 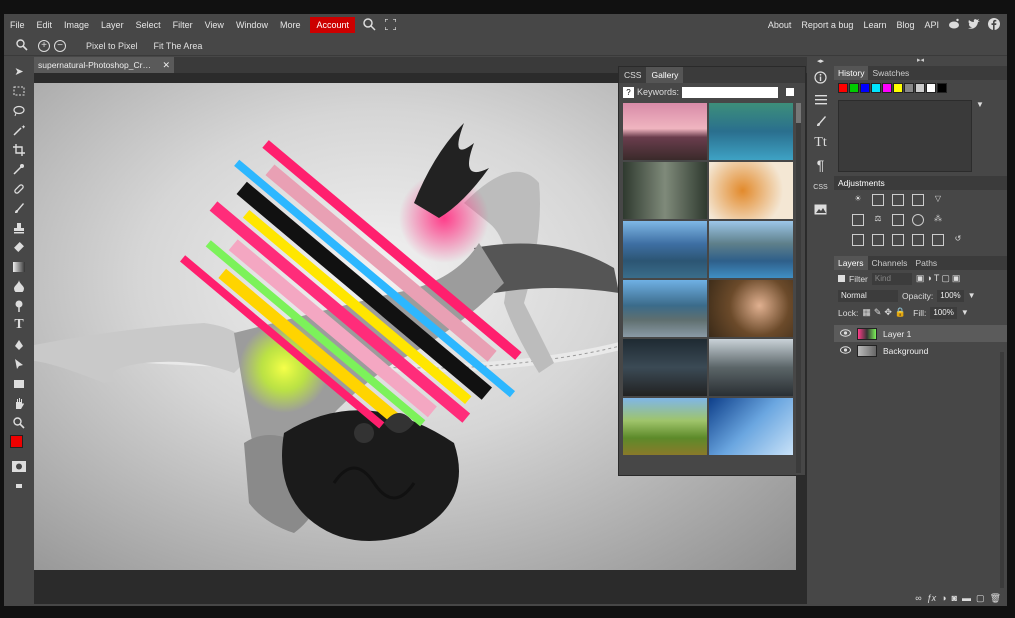 What do you see at coordinates (980, 138) in the screenshot?
I see `history-menu-icon: ▼` at bounding box center [980, 138].